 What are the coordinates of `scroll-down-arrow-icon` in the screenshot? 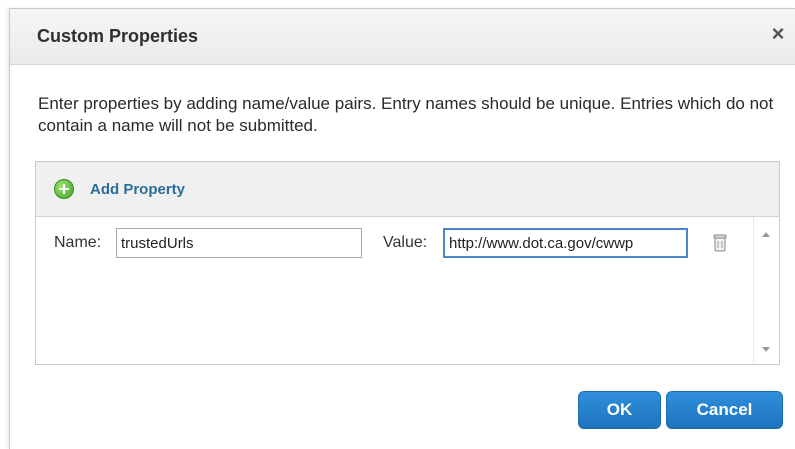 It's located at (766, 349).